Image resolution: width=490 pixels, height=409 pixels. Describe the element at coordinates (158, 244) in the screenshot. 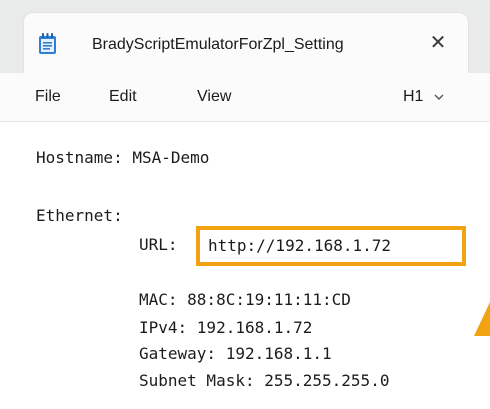

I see `url-key: URL:` at that location.